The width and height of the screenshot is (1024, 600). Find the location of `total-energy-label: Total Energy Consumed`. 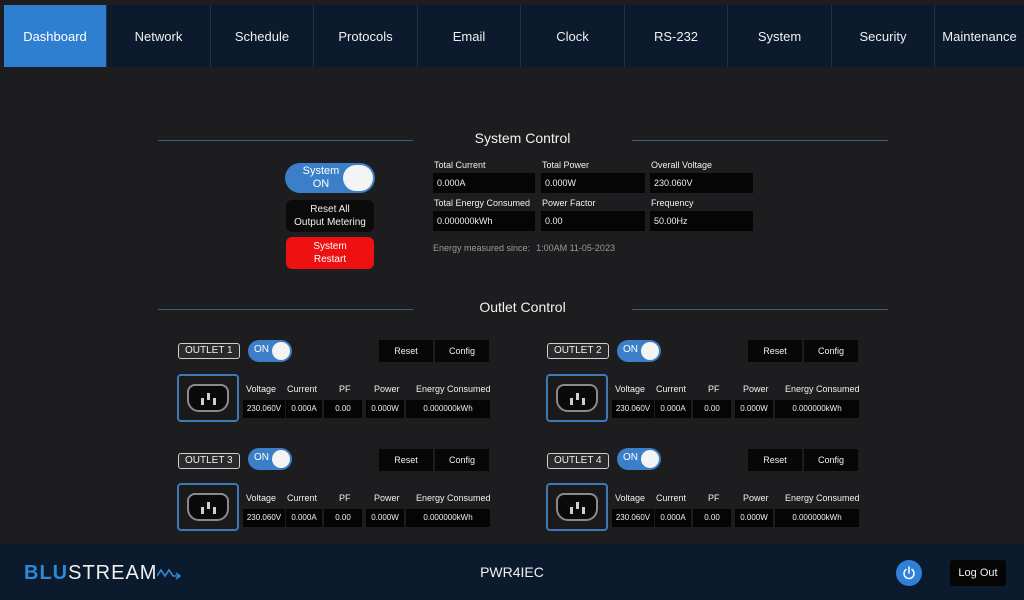

total-energy-label: Total Energy Consumed is located at coordinates (482, 203).